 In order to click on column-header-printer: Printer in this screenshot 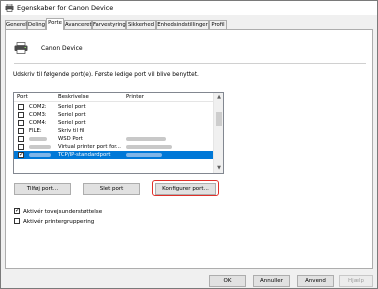, I will do `click(135, 97)`.